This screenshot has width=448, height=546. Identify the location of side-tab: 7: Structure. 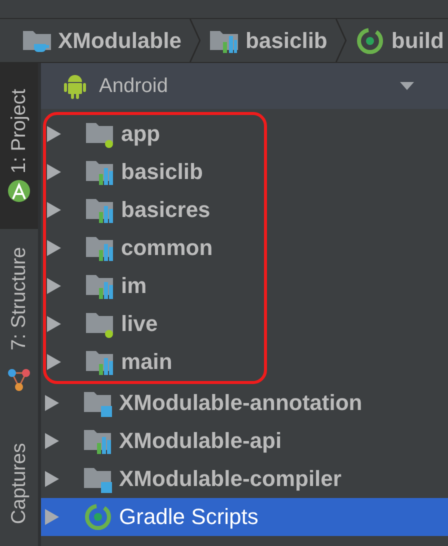
(19, 303).